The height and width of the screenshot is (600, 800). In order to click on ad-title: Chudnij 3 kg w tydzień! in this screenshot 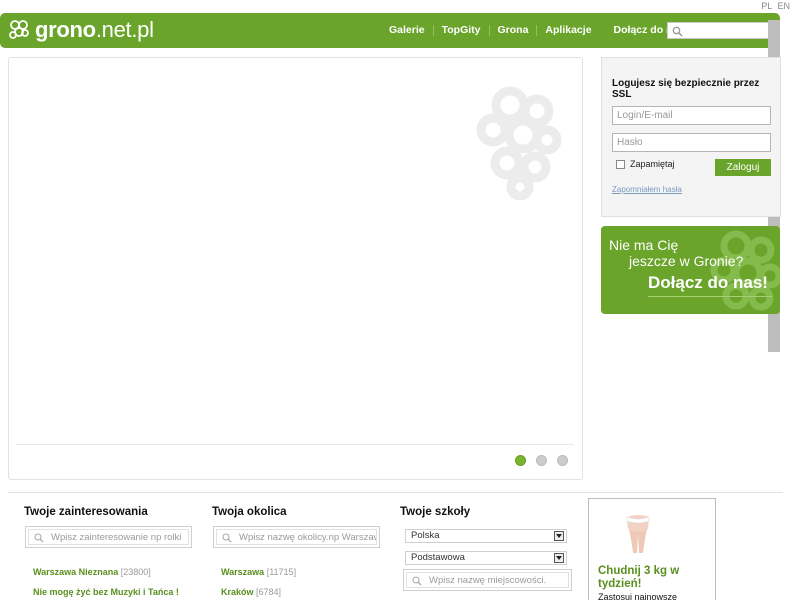, I will do `click(639, 577)`.